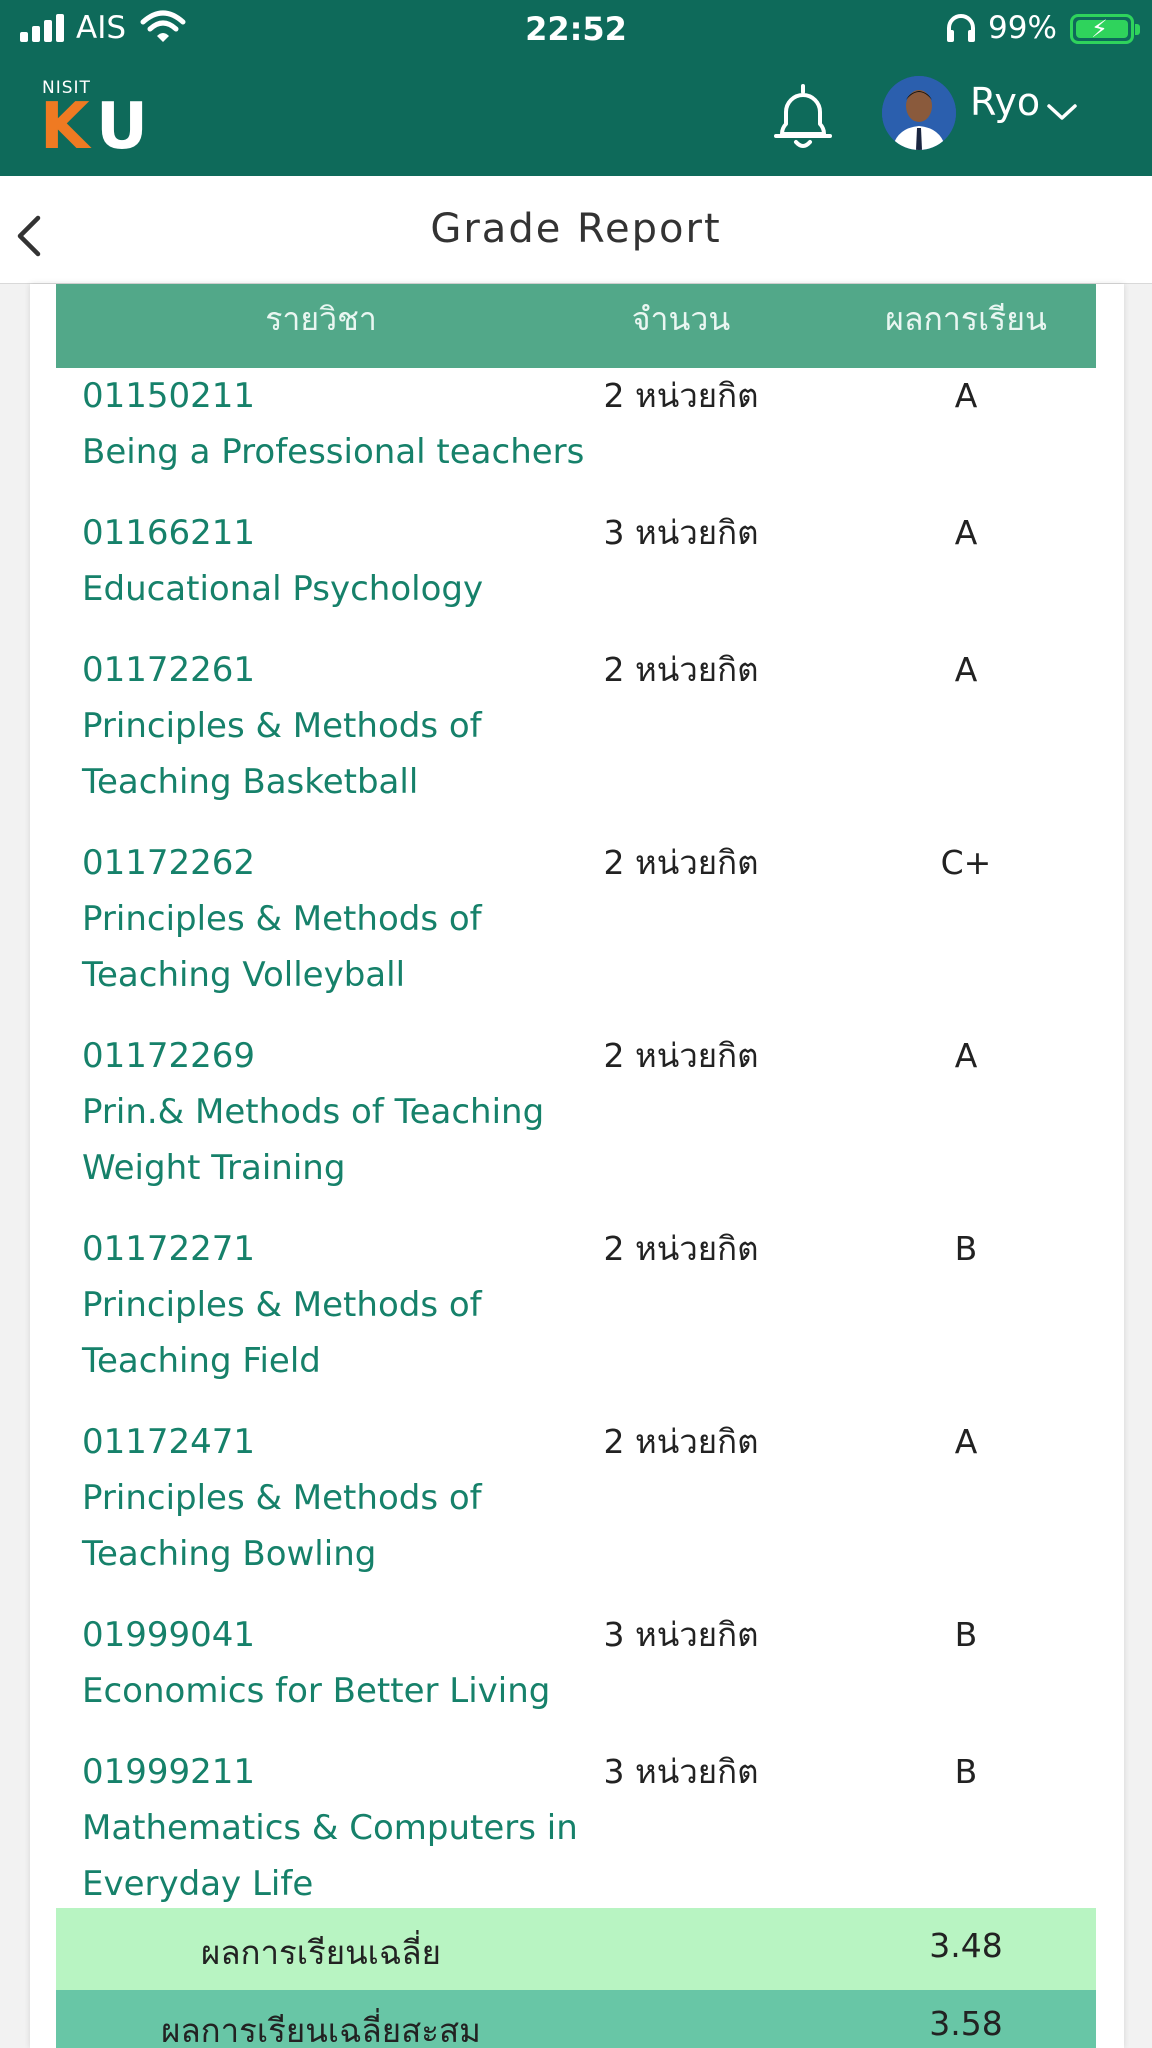  I want to click on clock: 22:52, so click(576, 29).